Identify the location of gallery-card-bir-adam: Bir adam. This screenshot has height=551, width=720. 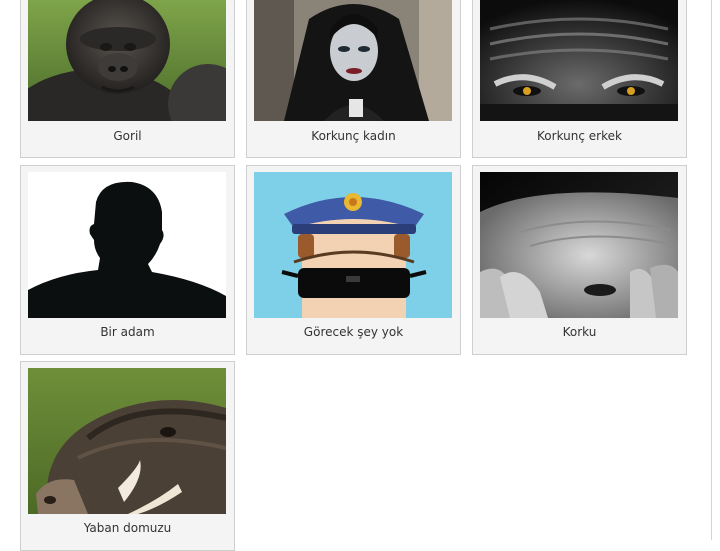
(127, 260).